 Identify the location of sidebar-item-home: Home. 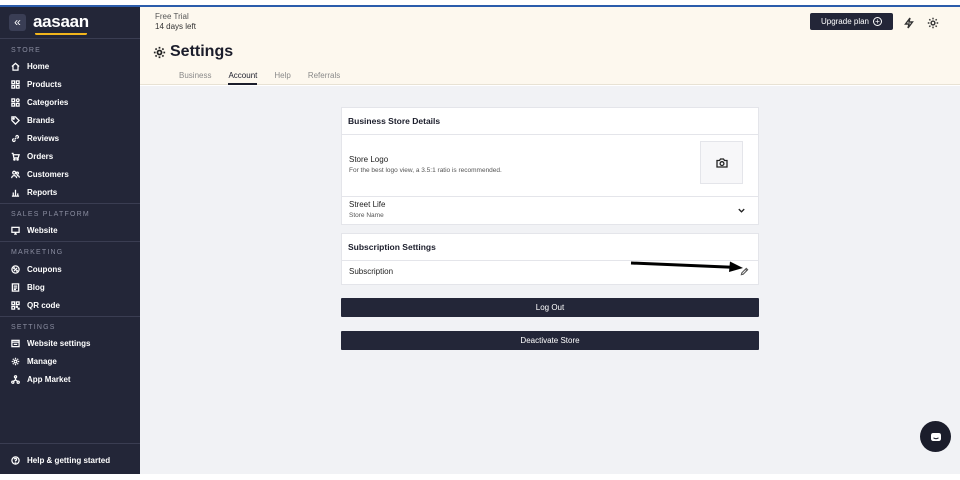
(30, 66).